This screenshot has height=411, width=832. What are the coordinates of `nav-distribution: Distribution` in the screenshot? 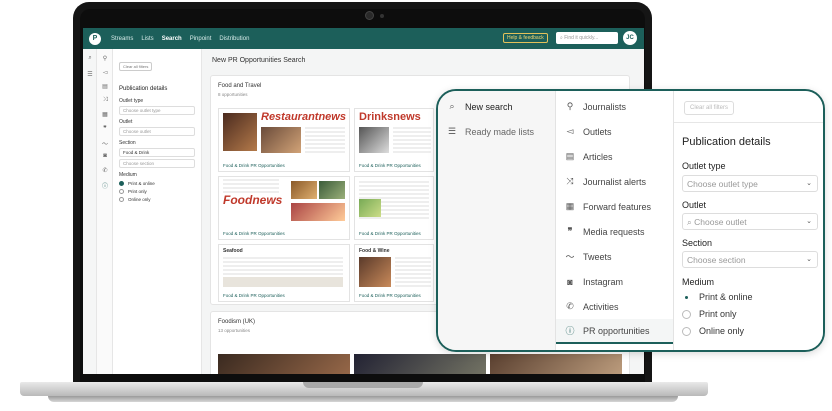 It's located at (234, 39).